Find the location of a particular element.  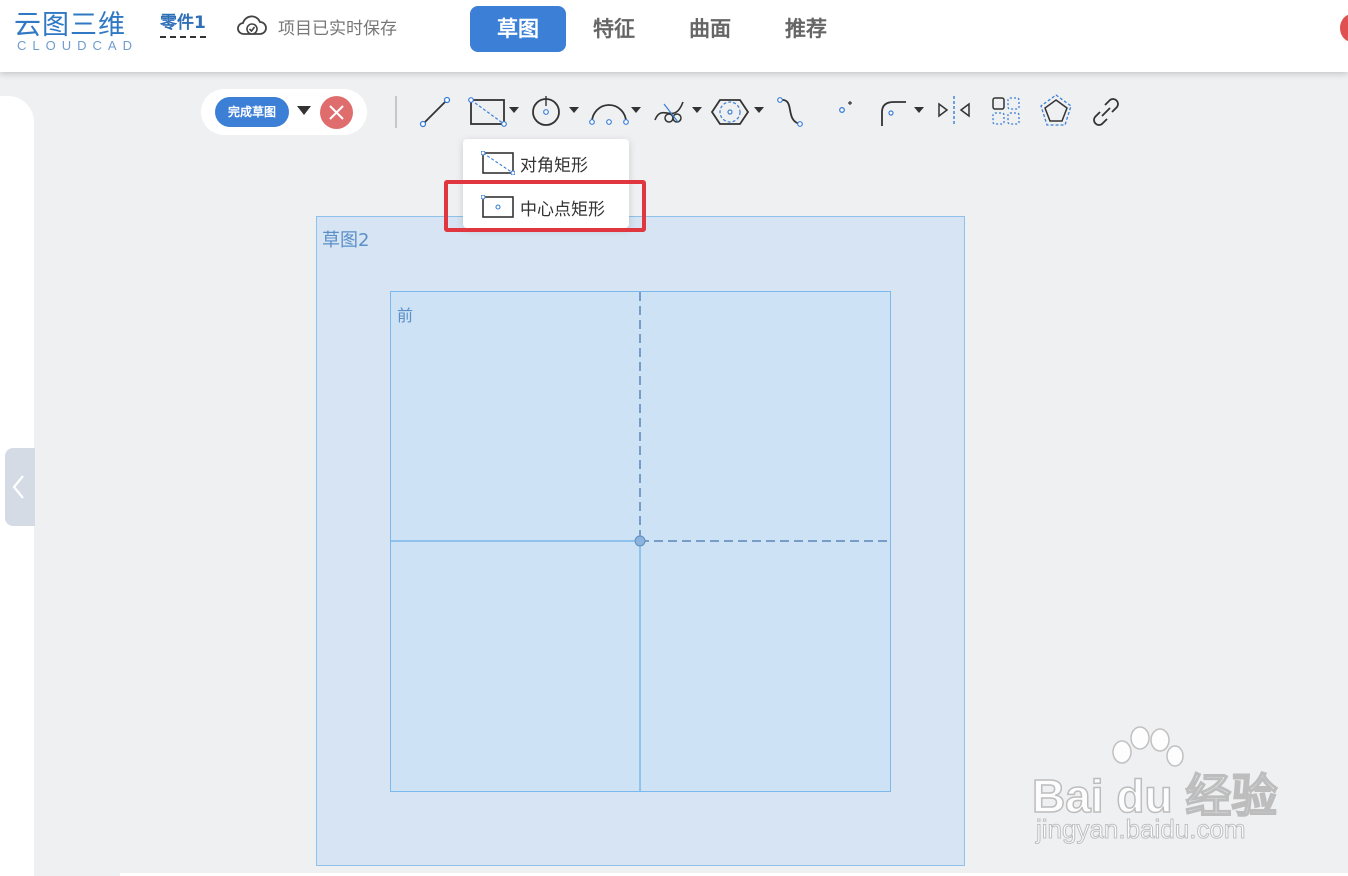

mirror-icon is located at coordinates (954, 111).